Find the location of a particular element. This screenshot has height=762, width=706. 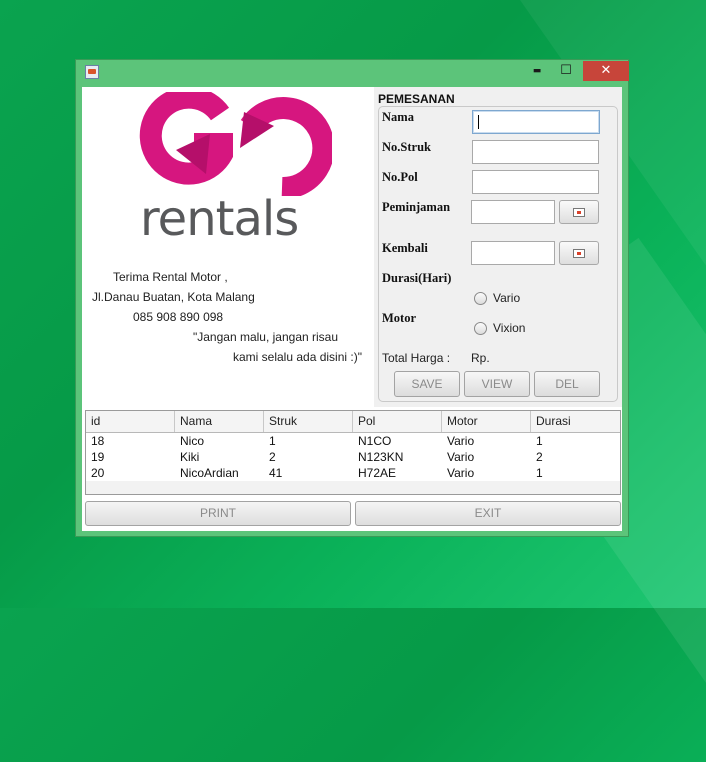

nama-input is located at coordinates (536, 122).